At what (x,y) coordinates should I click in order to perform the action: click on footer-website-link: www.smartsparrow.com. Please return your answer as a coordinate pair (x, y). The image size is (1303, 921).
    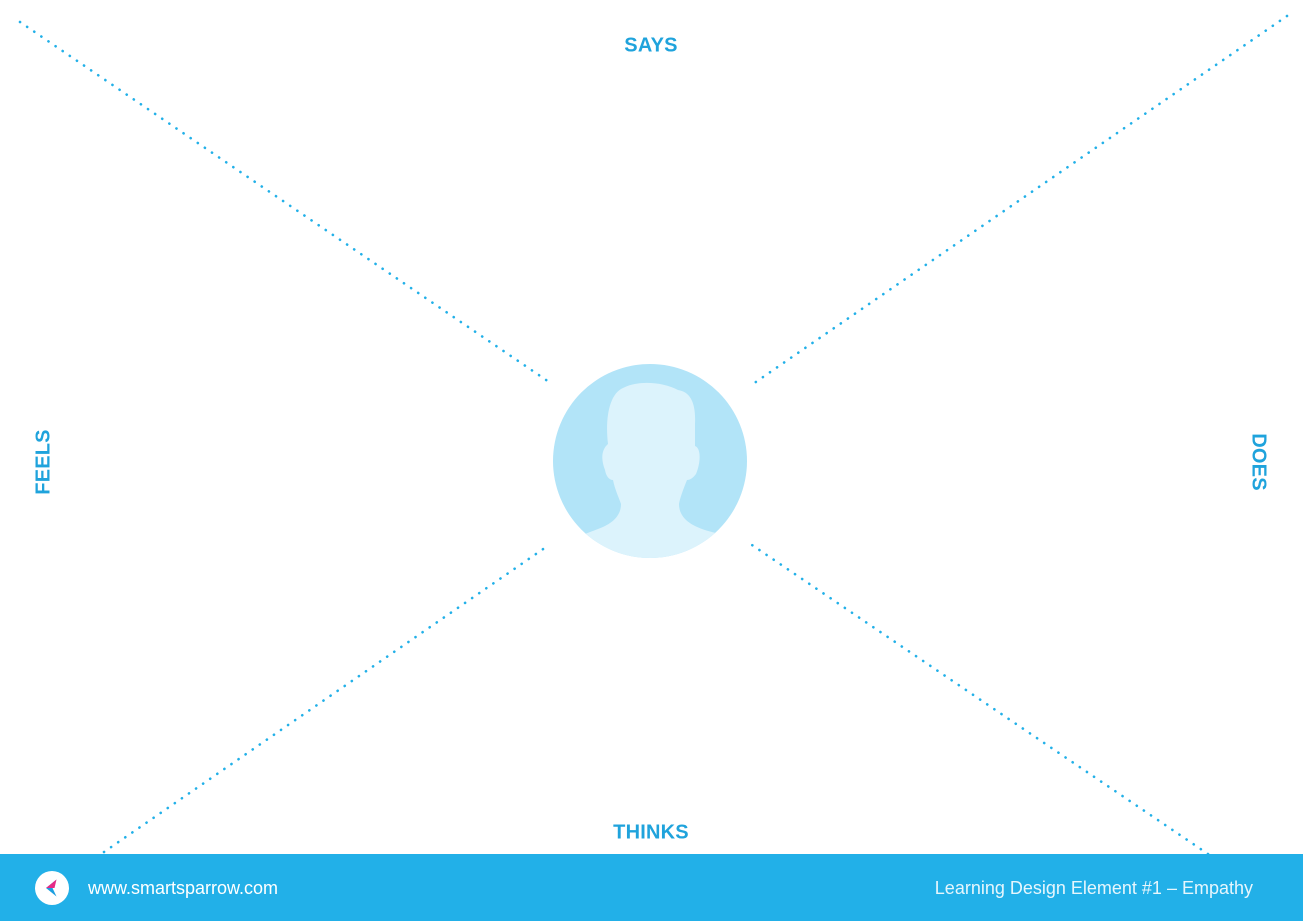
    Looking at the image, I should click on (183, 888).